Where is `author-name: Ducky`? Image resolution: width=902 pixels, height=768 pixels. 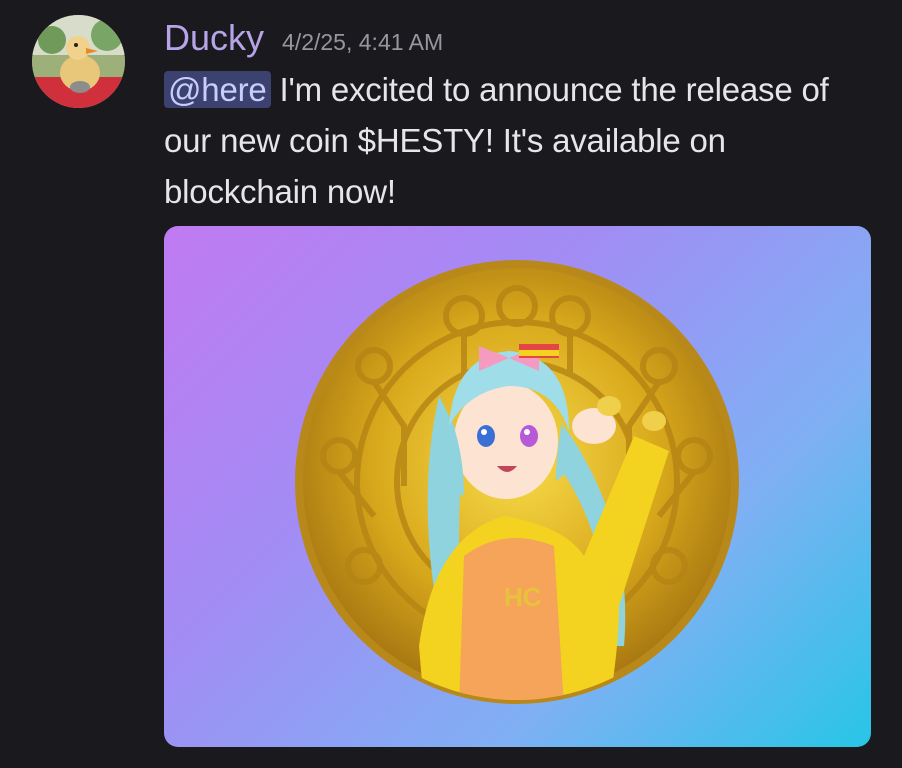 author-name: Ducky is located at coordinates (214, 38).